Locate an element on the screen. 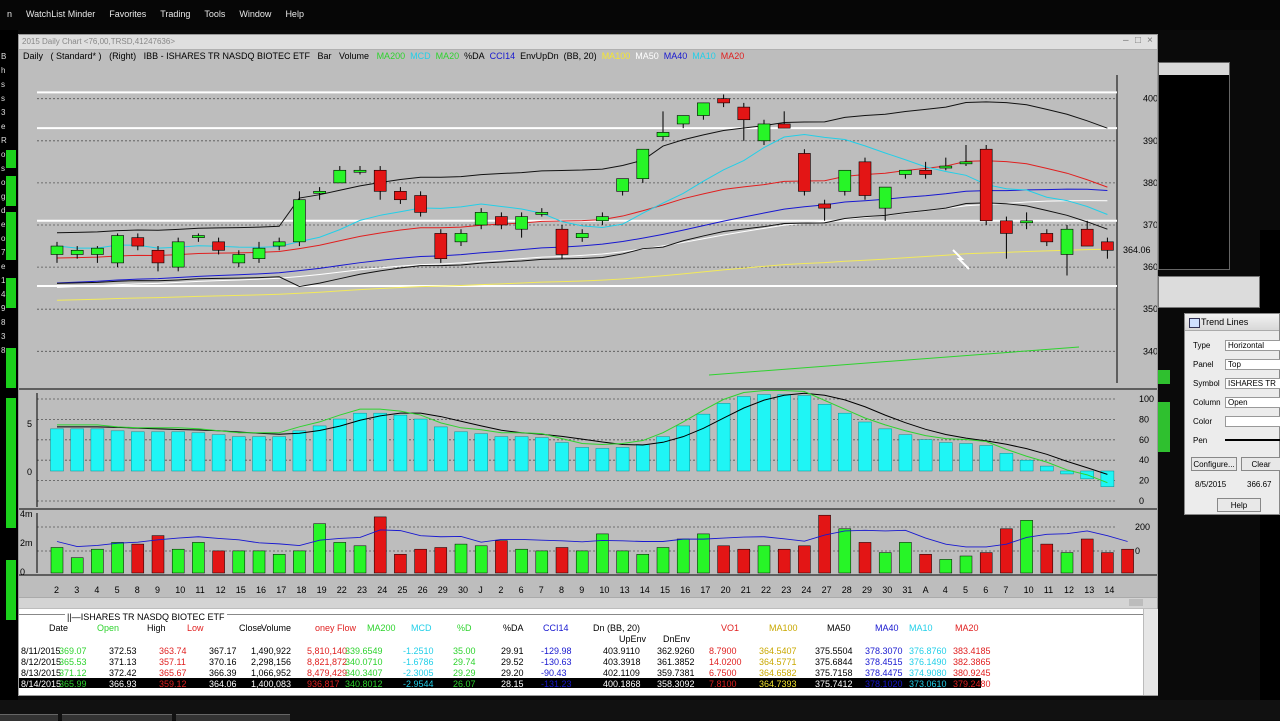 This screenshot has width=1280, height=721. menu-item: Help is located at coordinates (294, 14).